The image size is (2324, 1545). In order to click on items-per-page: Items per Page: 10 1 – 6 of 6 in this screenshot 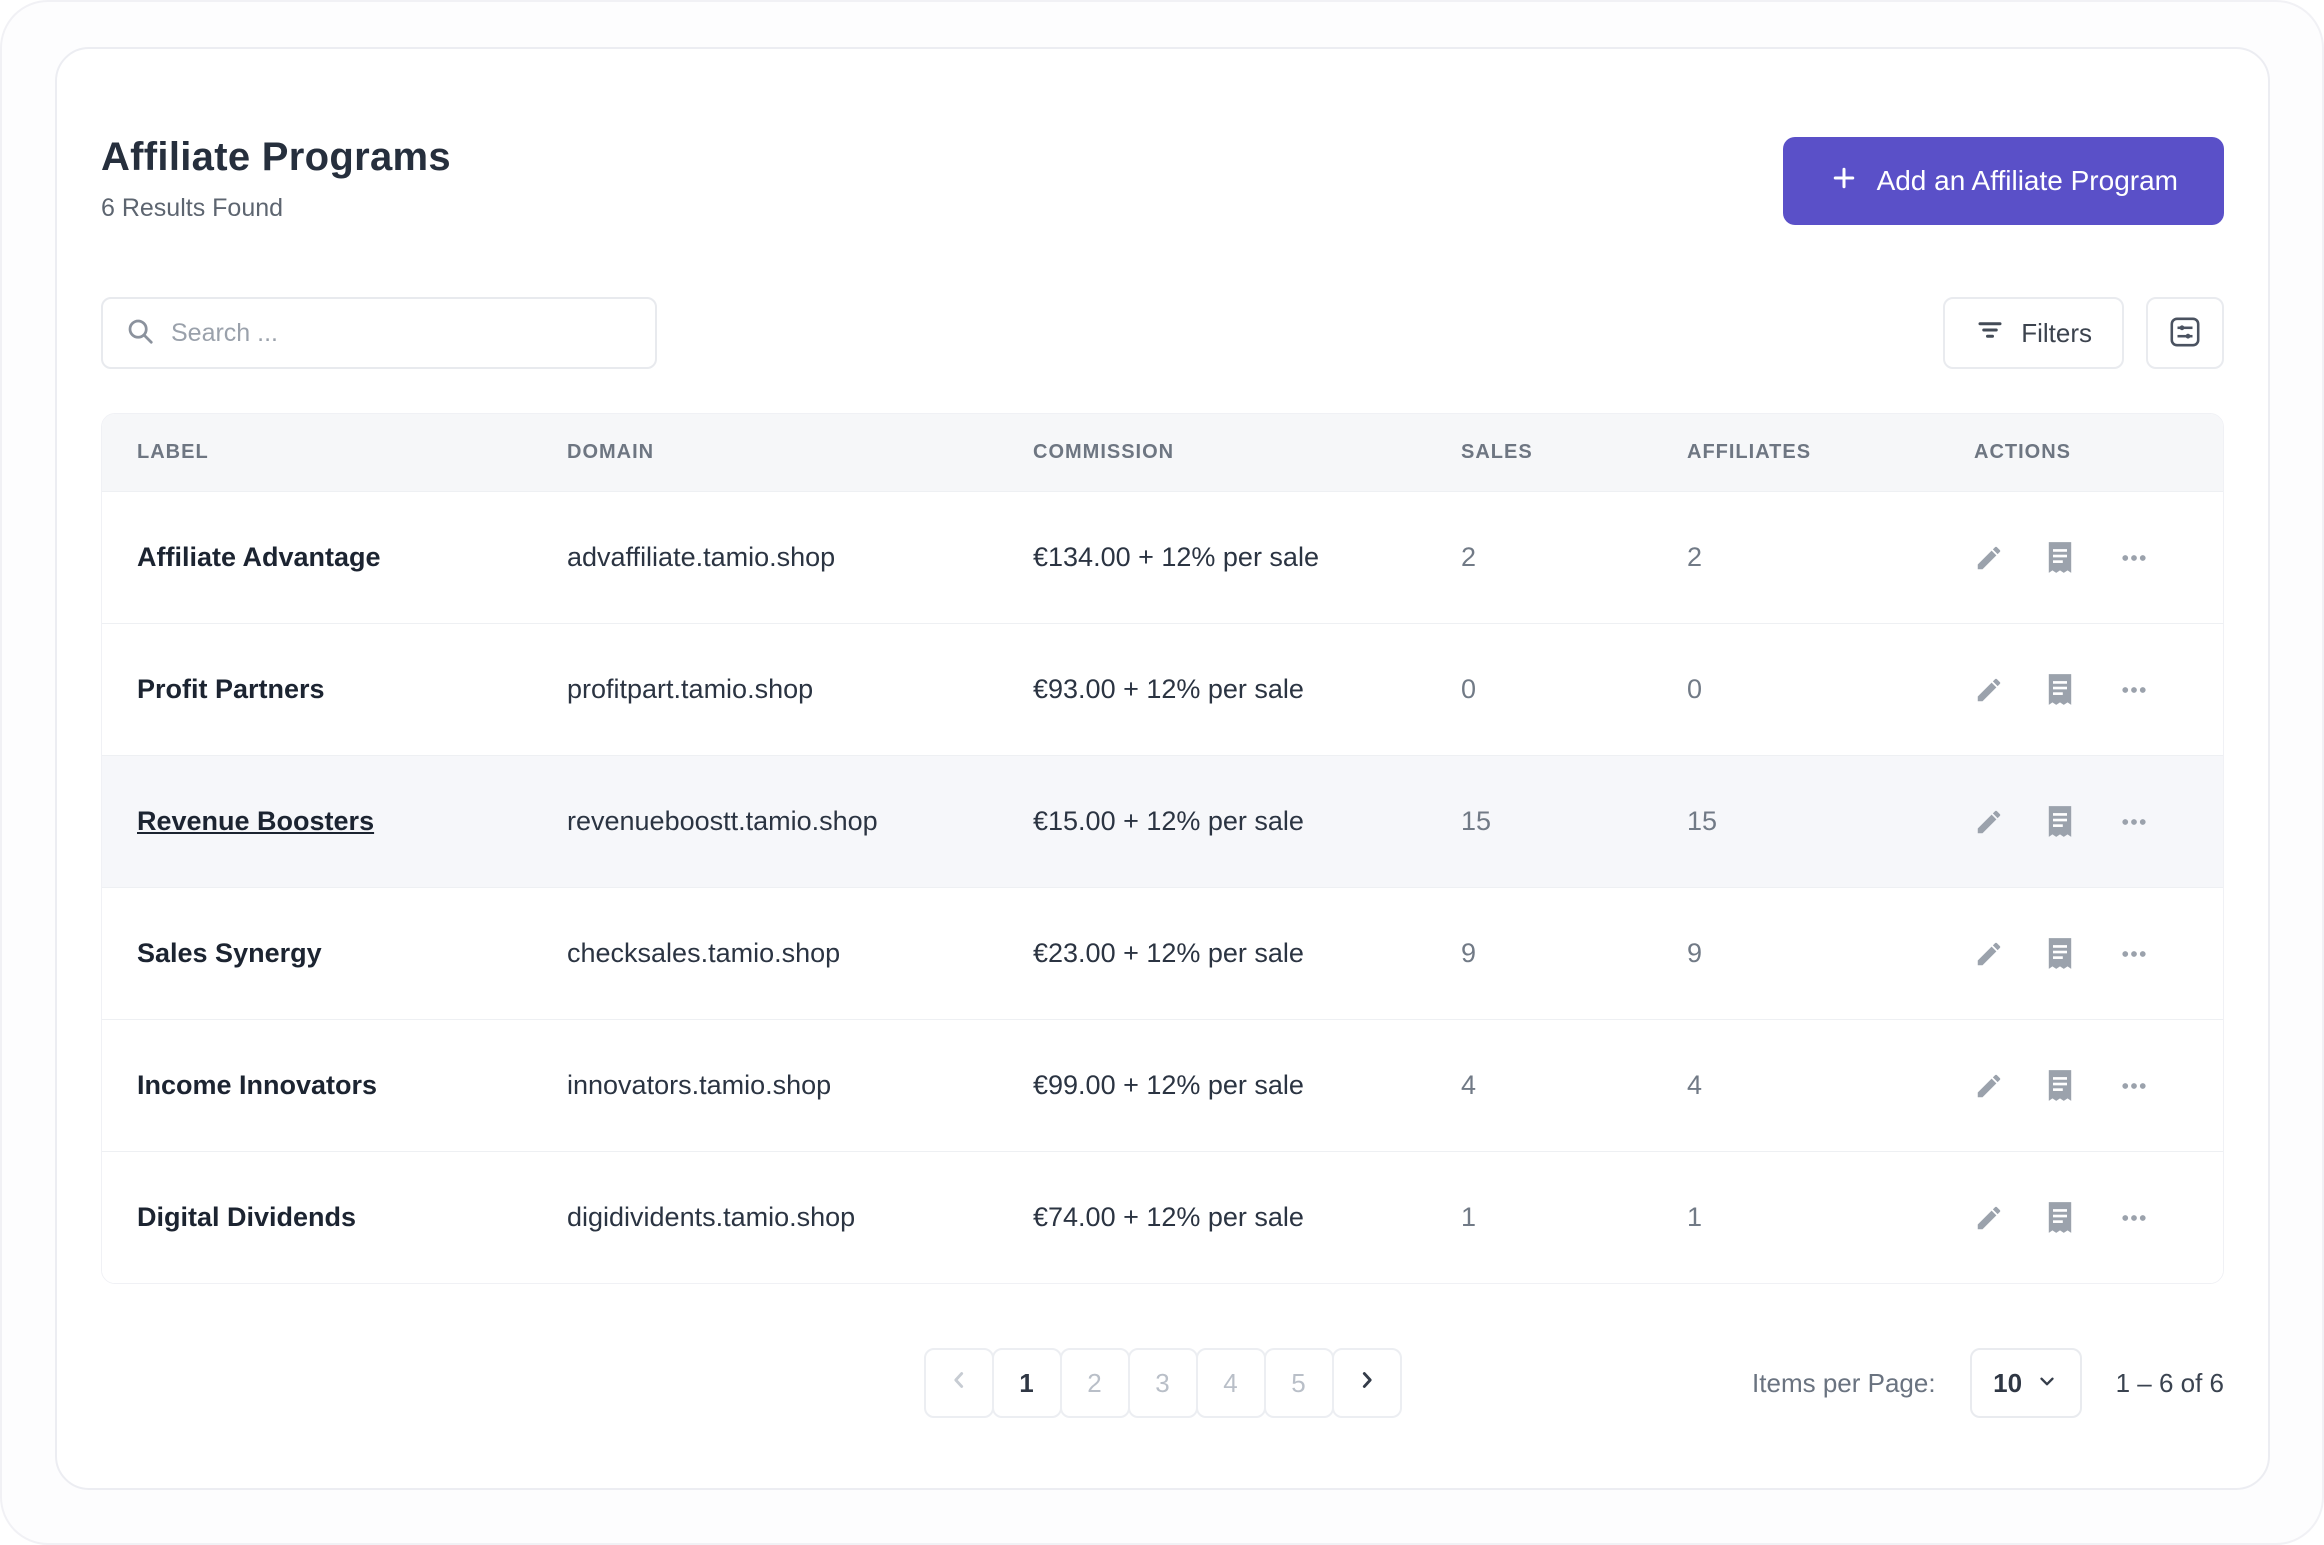, I will do `click(1988, 1383)`.